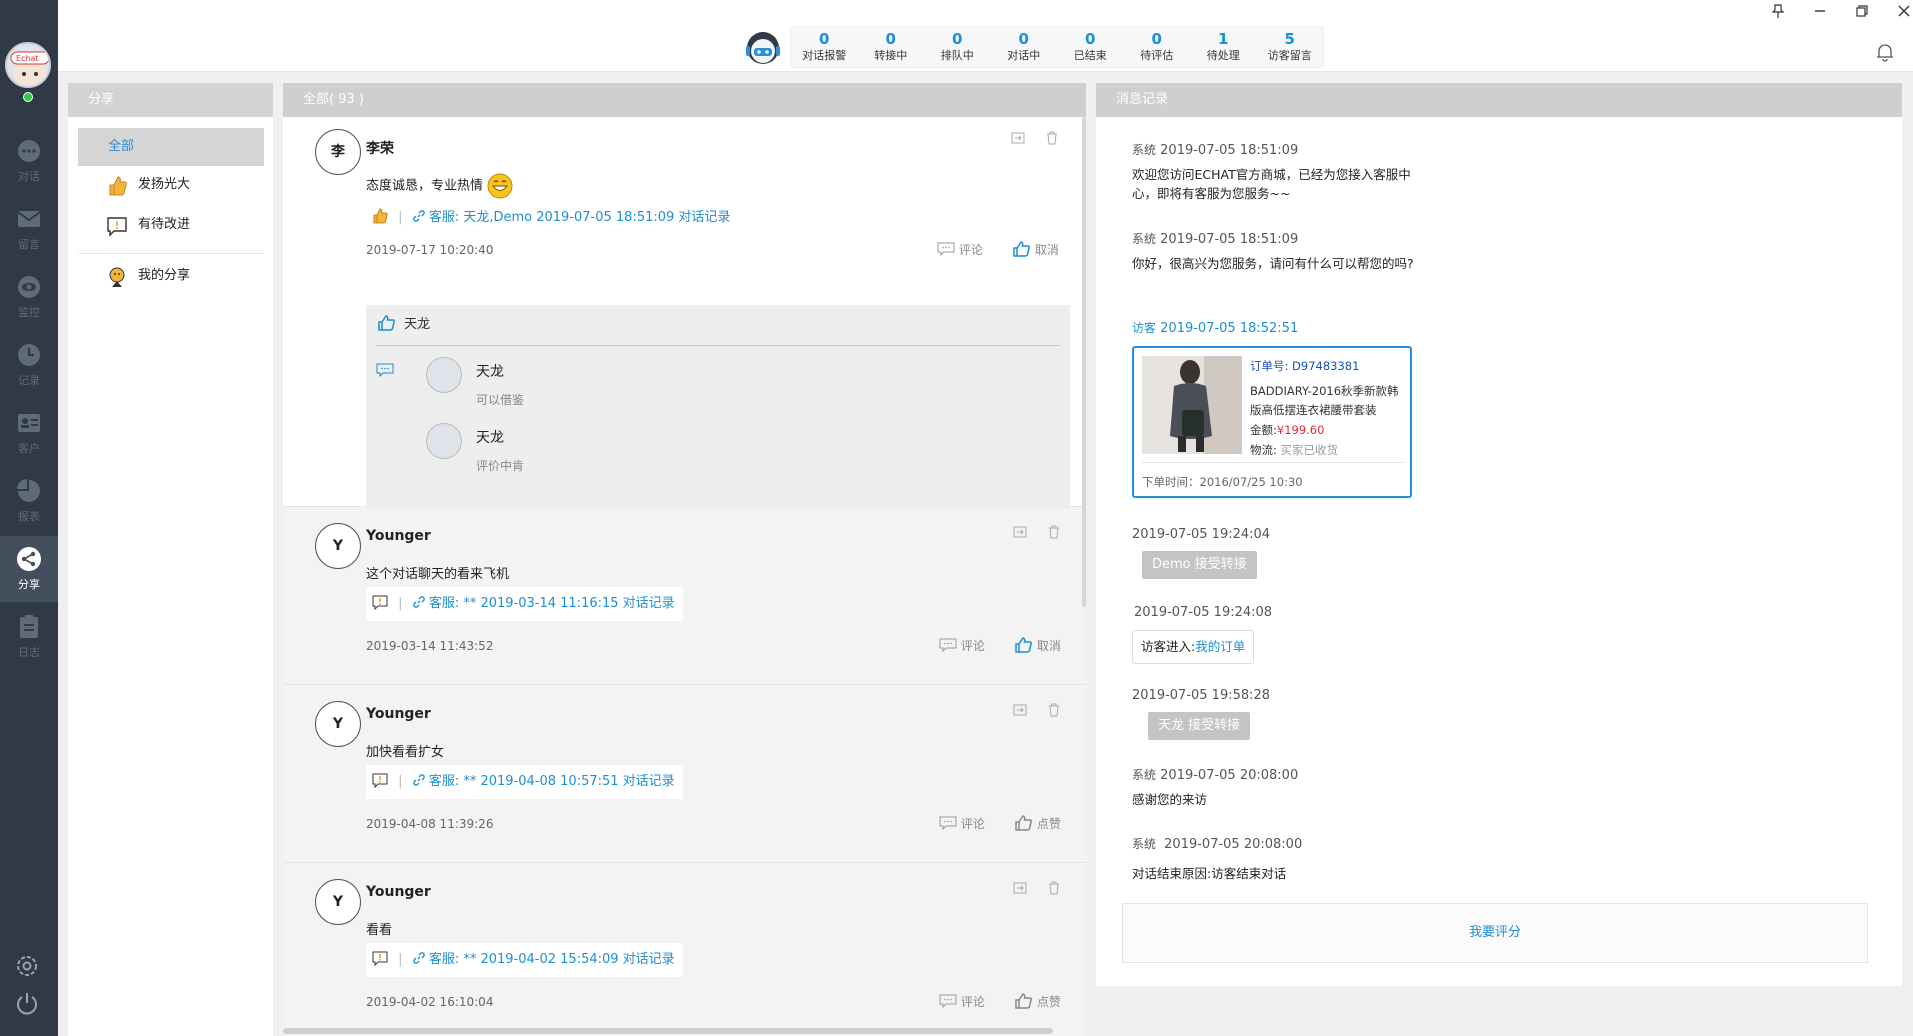  I want to click on close-icon, so click(1904, 11).